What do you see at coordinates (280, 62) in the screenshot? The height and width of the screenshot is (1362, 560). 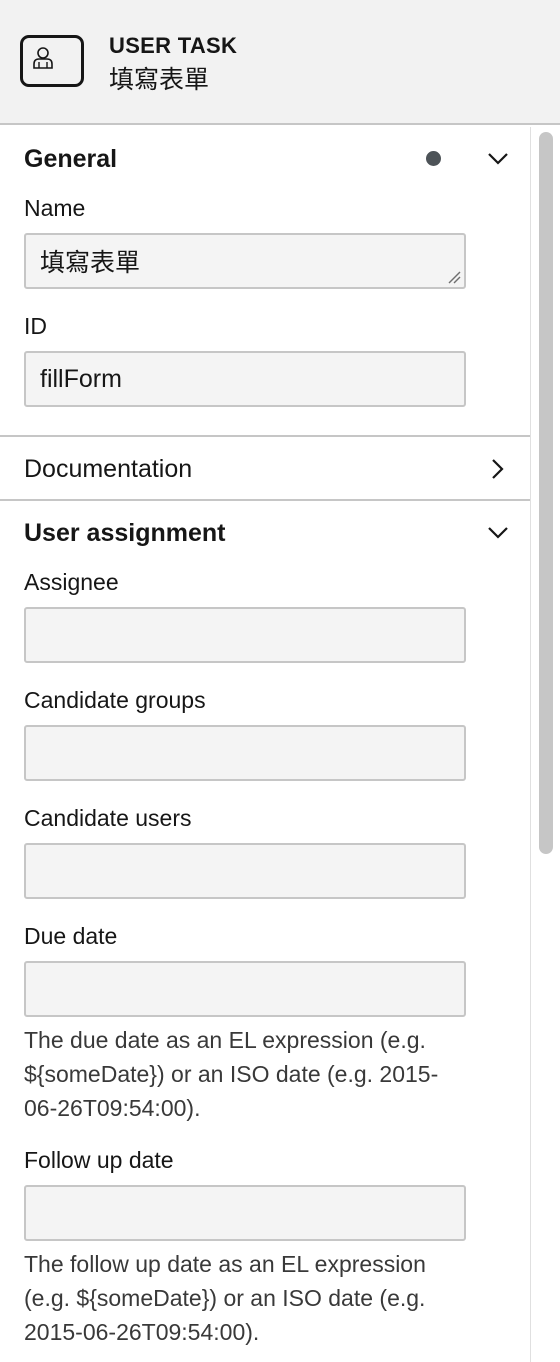 I see `properties-header: USER TASK 填寫表單` at bounding box center [280, 62].